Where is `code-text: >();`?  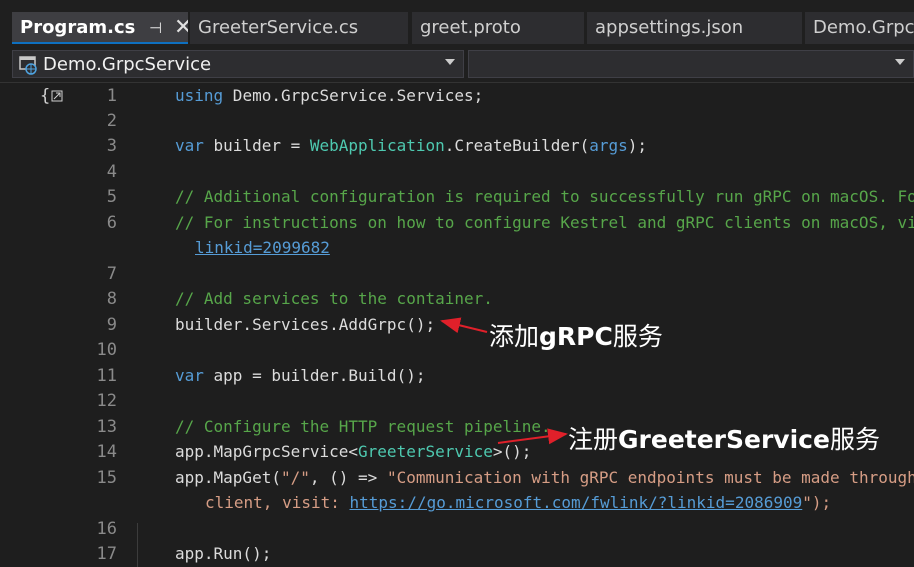
code-text: >(); is located at coordinates (512, 451).